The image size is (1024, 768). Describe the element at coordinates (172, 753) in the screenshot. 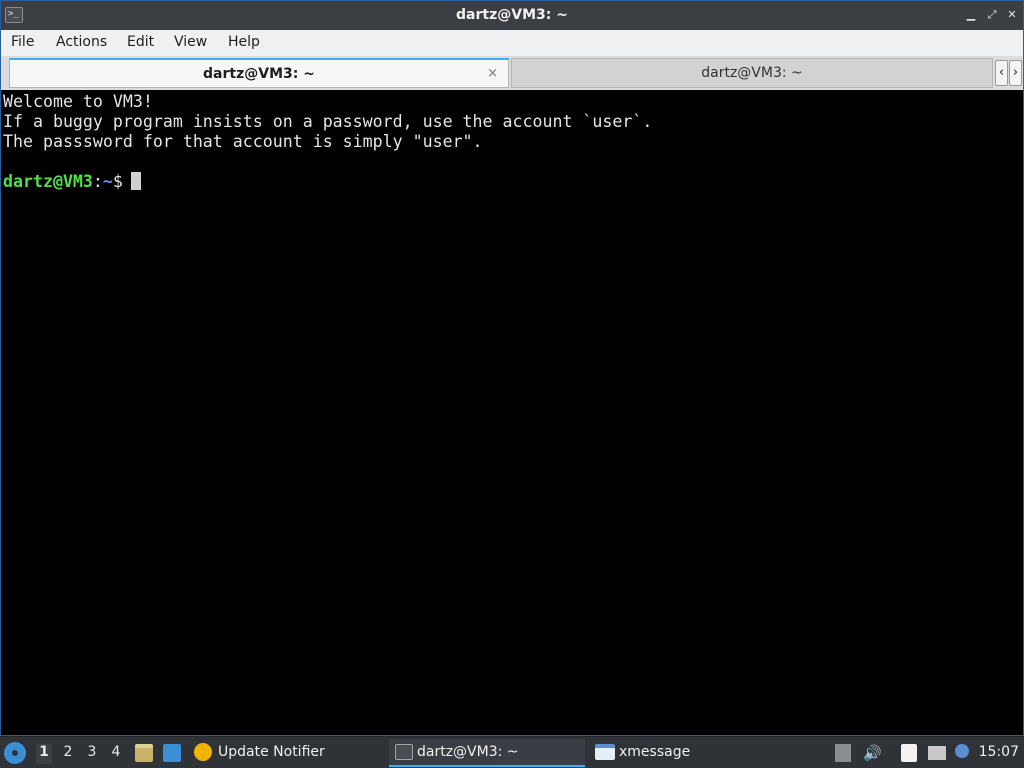

I see `show-desktop-icon` at that location.